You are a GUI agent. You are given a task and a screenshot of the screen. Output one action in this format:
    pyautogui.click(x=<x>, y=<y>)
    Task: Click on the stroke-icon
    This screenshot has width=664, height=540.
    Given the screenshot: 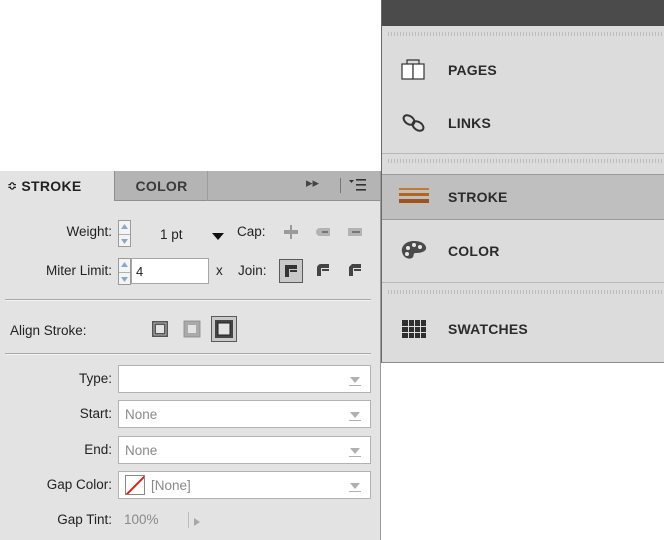 What is the action you would take?
    pyautogui.click(x=414, y=197)
    